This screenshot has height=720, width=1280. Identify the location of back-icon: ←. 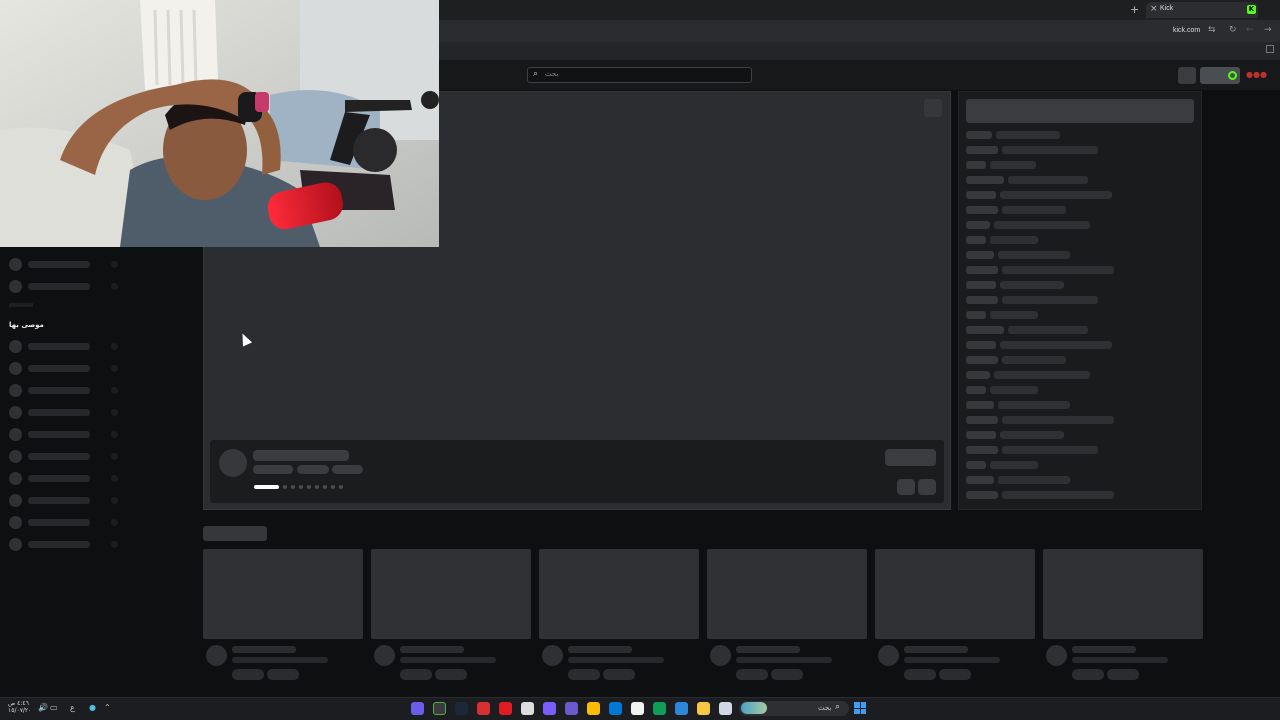
(1250, 30).